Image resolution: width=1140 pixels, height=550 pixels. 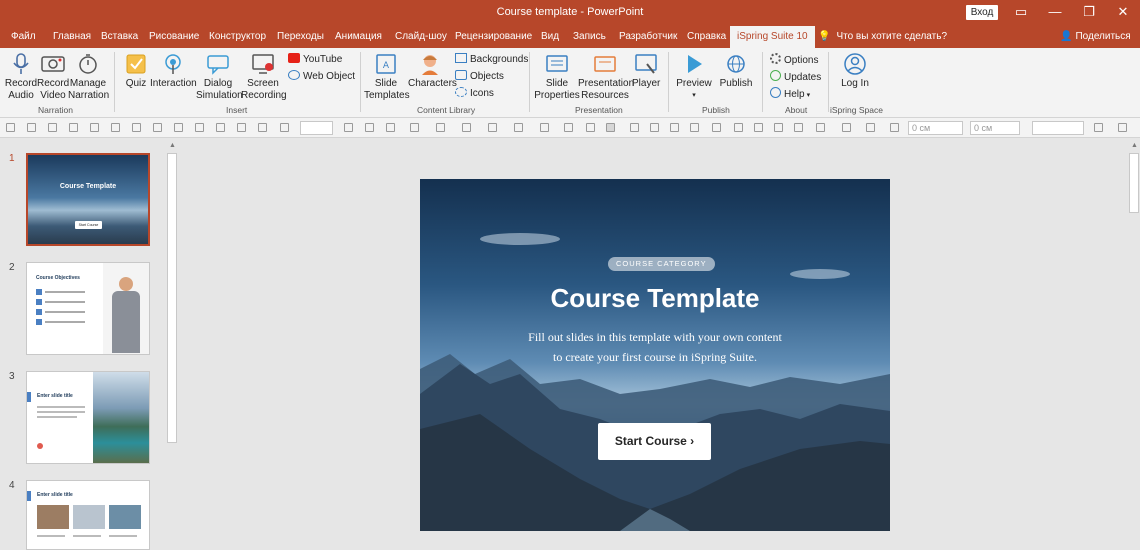 I want to click on ribbon-display-options-icon: ▭, so click(x=1021, y=13).